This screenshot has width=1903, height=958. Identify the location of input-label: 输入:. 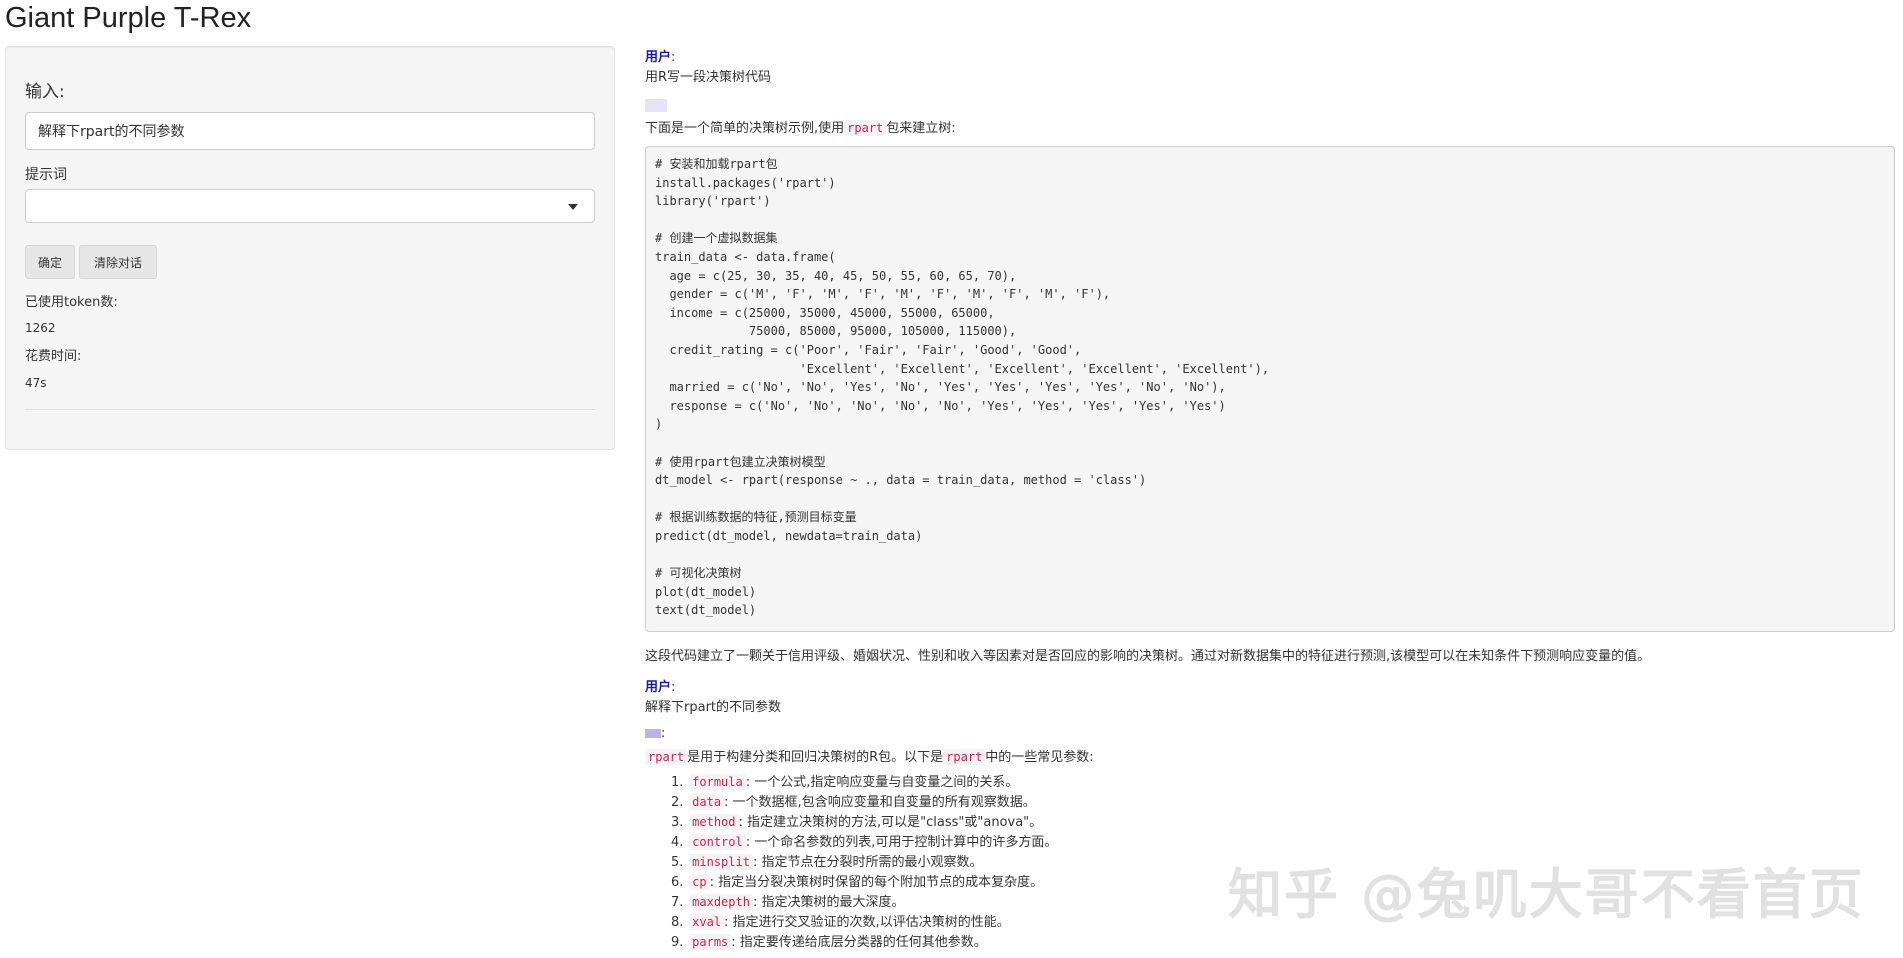
(45, 92).